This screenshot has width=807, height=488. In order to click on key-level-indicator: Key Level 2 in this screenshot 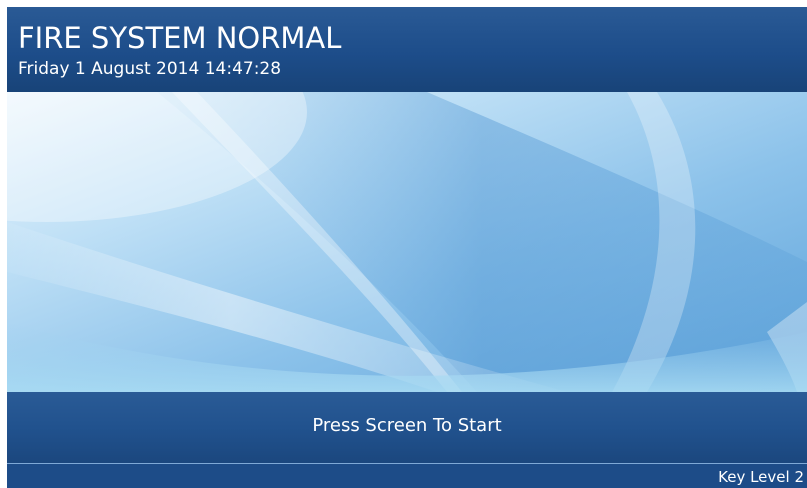, I will do `click(761, 477)`.